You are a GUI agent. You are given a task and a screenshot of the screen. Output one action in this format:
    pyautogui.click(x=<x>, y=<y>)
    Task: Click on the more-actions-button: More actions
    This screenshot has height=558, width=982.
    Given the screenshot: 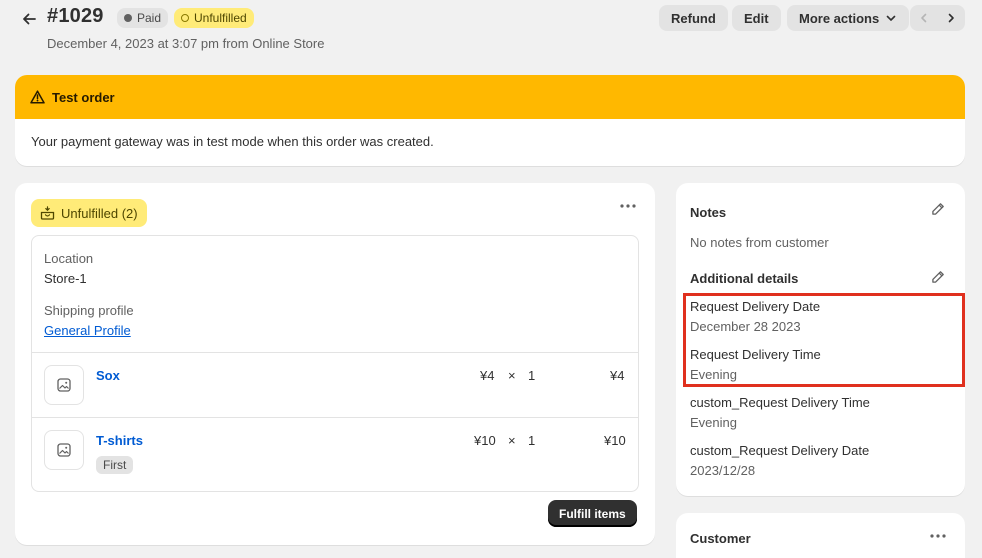 What is the action you would take?
    pyautogui.click(x=848, y=18)
    